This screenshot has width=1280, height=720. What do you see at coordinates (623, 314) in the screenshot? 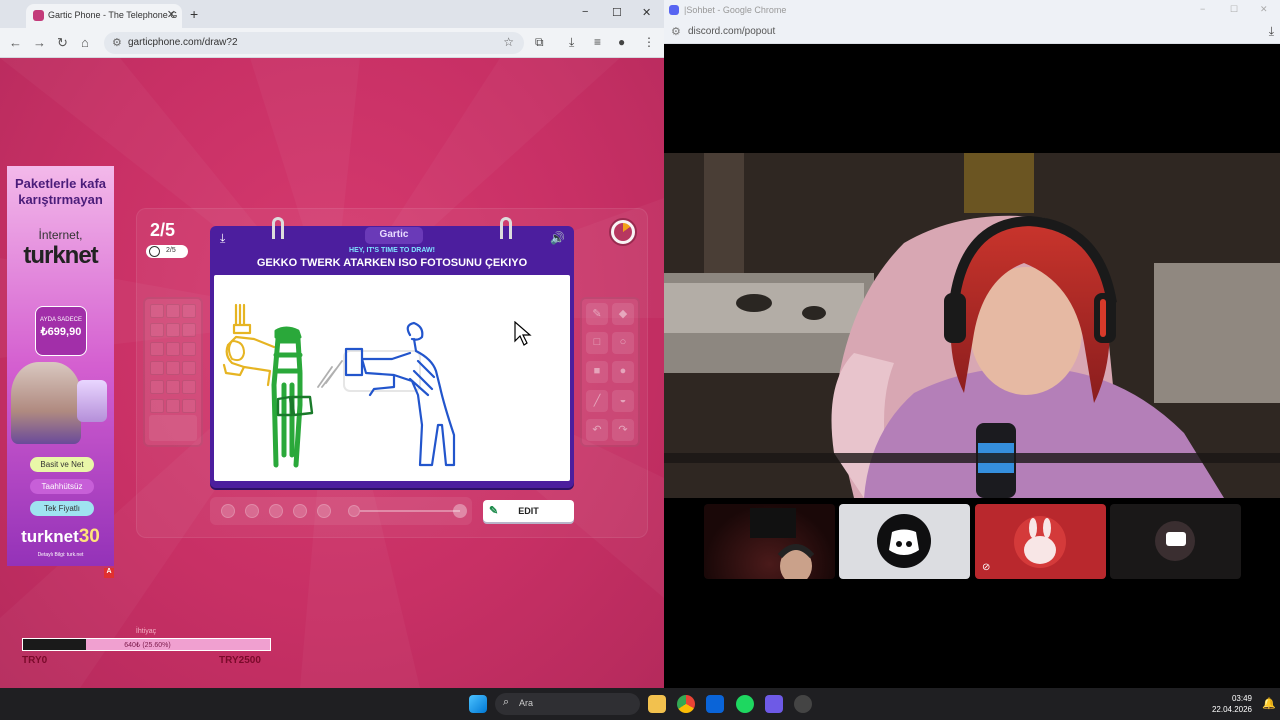
I see `eraser-tool-icon: ◆` at bounding box center [623, 314].